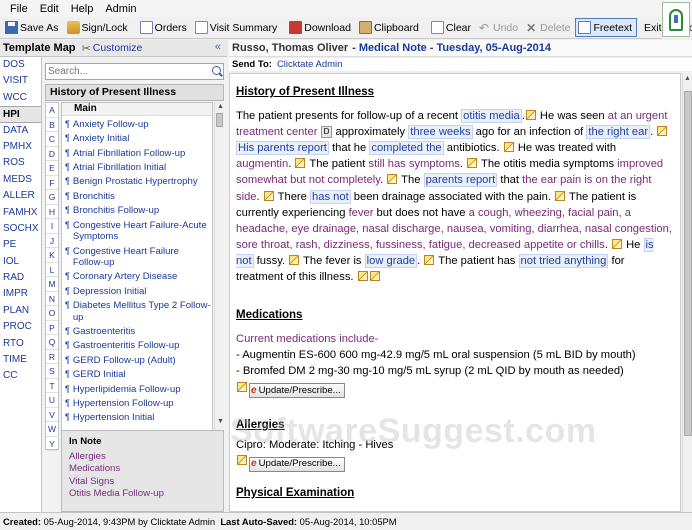 The image size is (692, 530). What do you see at coordinates (137, 375) in the screenshot?
I see `template-item: ¶ GERD Initial` at bounding box center [137, 375].